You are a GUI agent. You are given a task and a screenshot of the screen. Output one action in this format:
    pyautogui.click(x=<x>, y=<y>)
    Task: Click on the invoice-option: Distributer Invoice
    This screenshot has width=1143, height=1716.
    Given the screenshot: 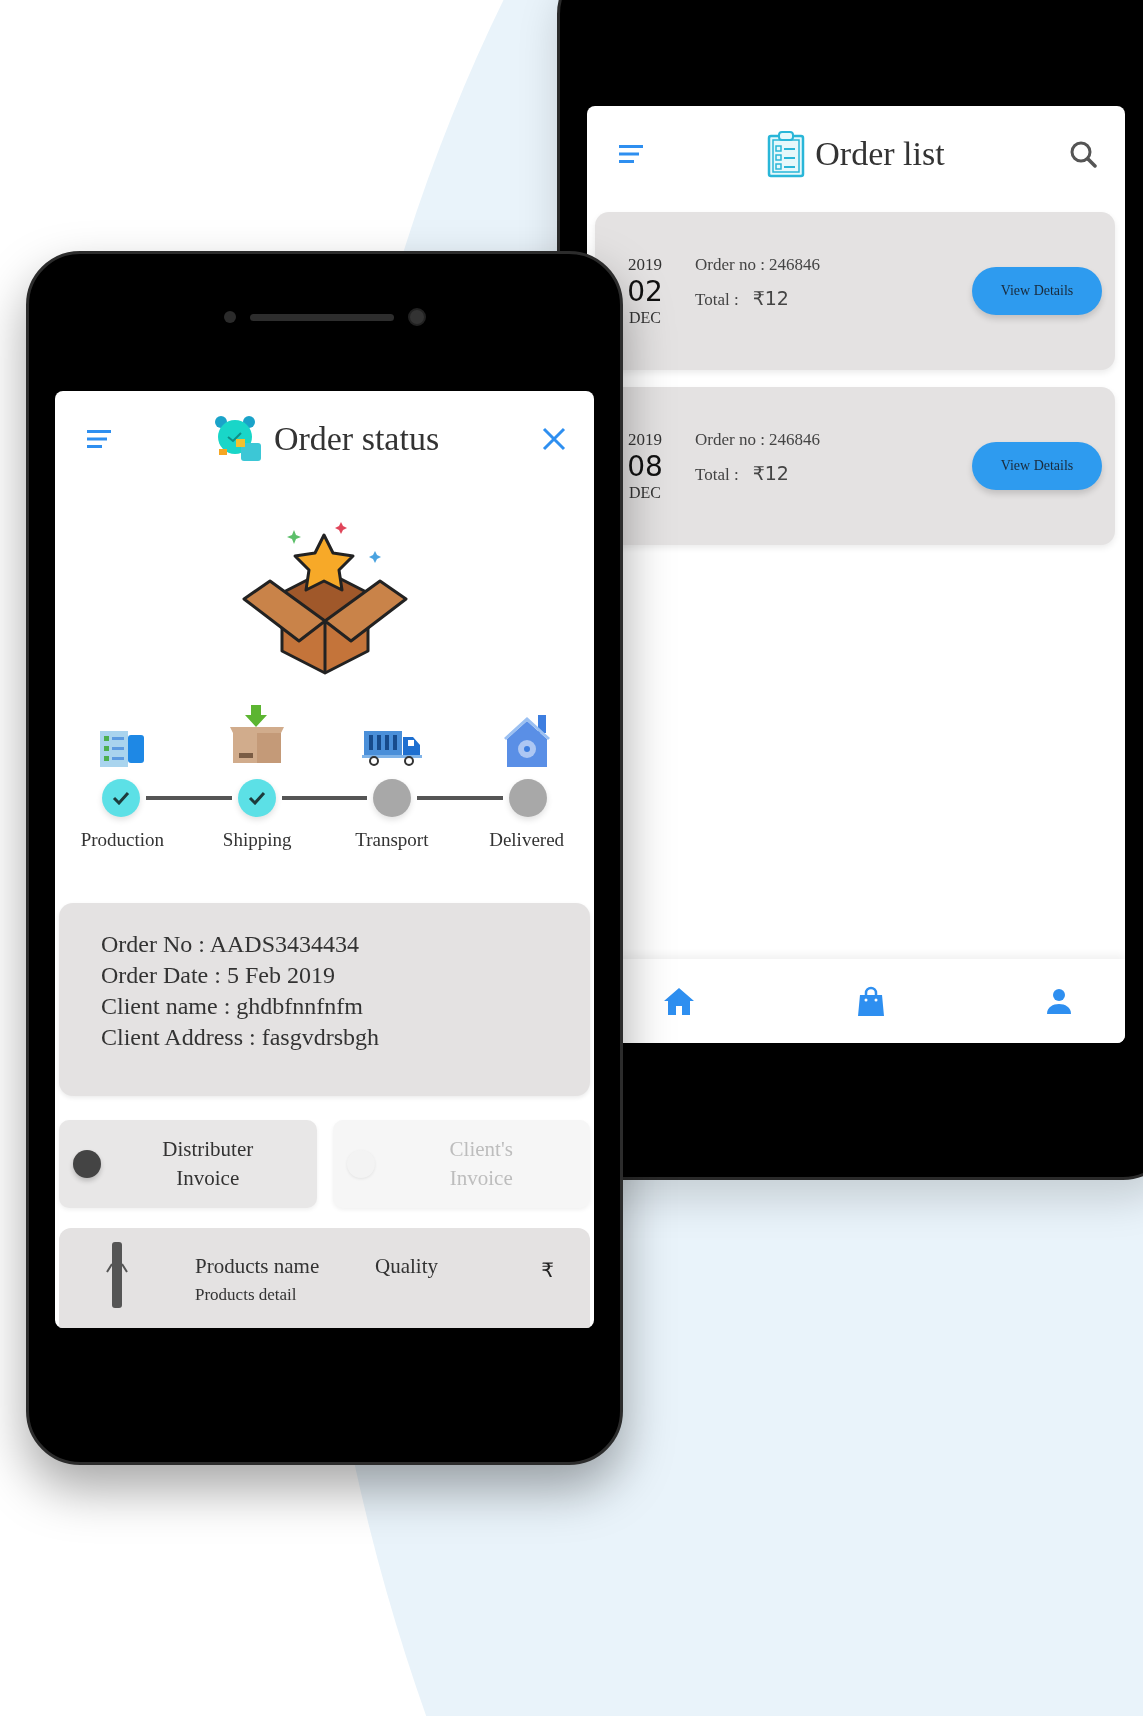 What is the action you would take?
    pyautogui.click(x=188, y=1164)
    